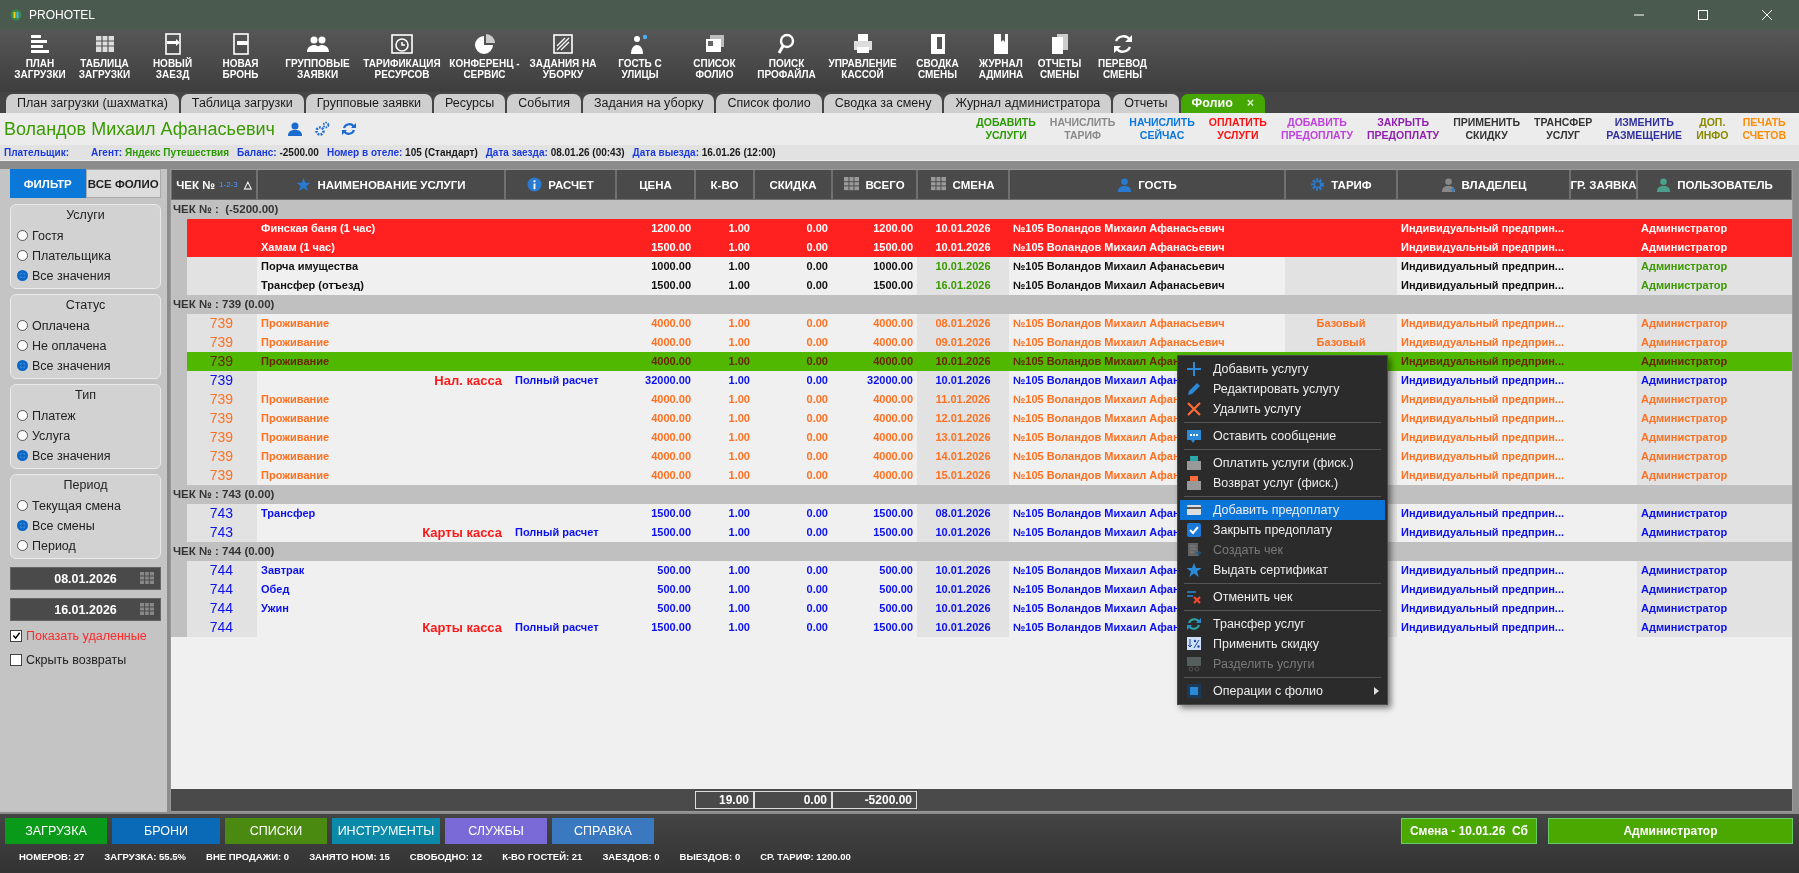  Describe the element at coordinates (123, 183) in the screenshot. I see `filter-tab: ВСЕ ФОЛИО` at that location.